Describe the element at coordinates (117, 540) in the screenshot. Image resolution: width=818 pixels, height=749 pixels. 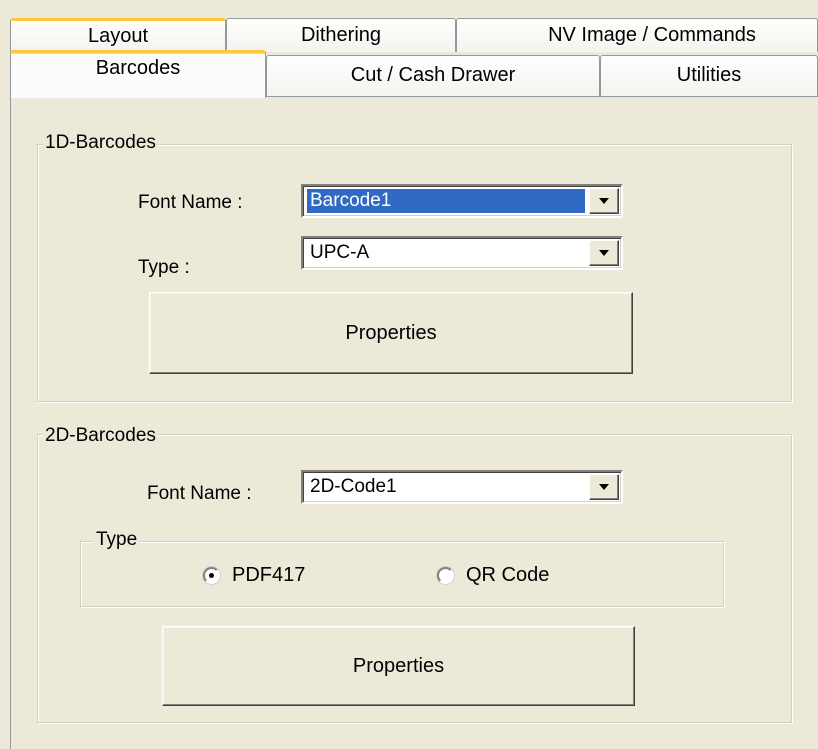
I see `group-2d-type-title: Type` at that location.